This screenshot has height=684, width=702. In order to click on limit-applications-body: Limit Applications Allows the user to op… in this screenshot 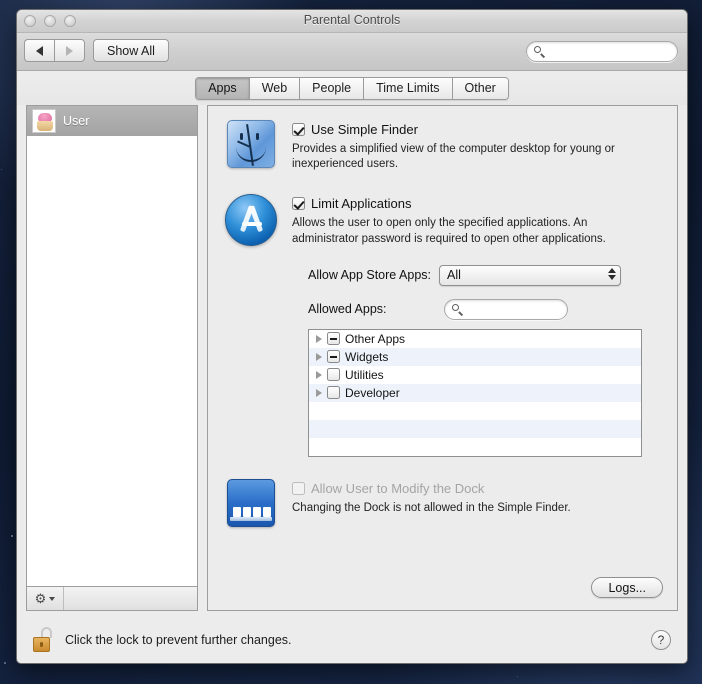, I will do `click(476, 220)`.